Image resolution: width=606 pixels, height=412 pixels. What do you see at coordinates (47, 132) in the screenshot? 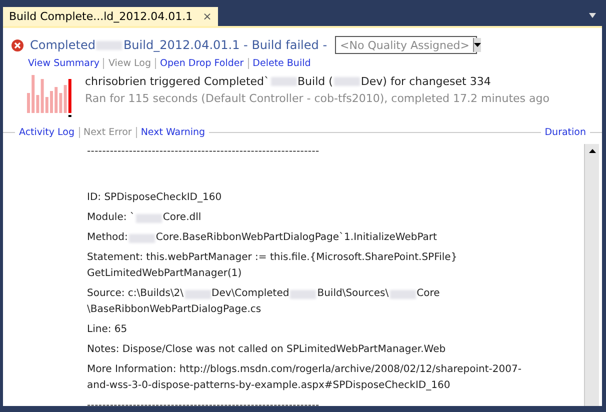
I see `log-nav-link: Activity Log` at bounding box center [47, 132].